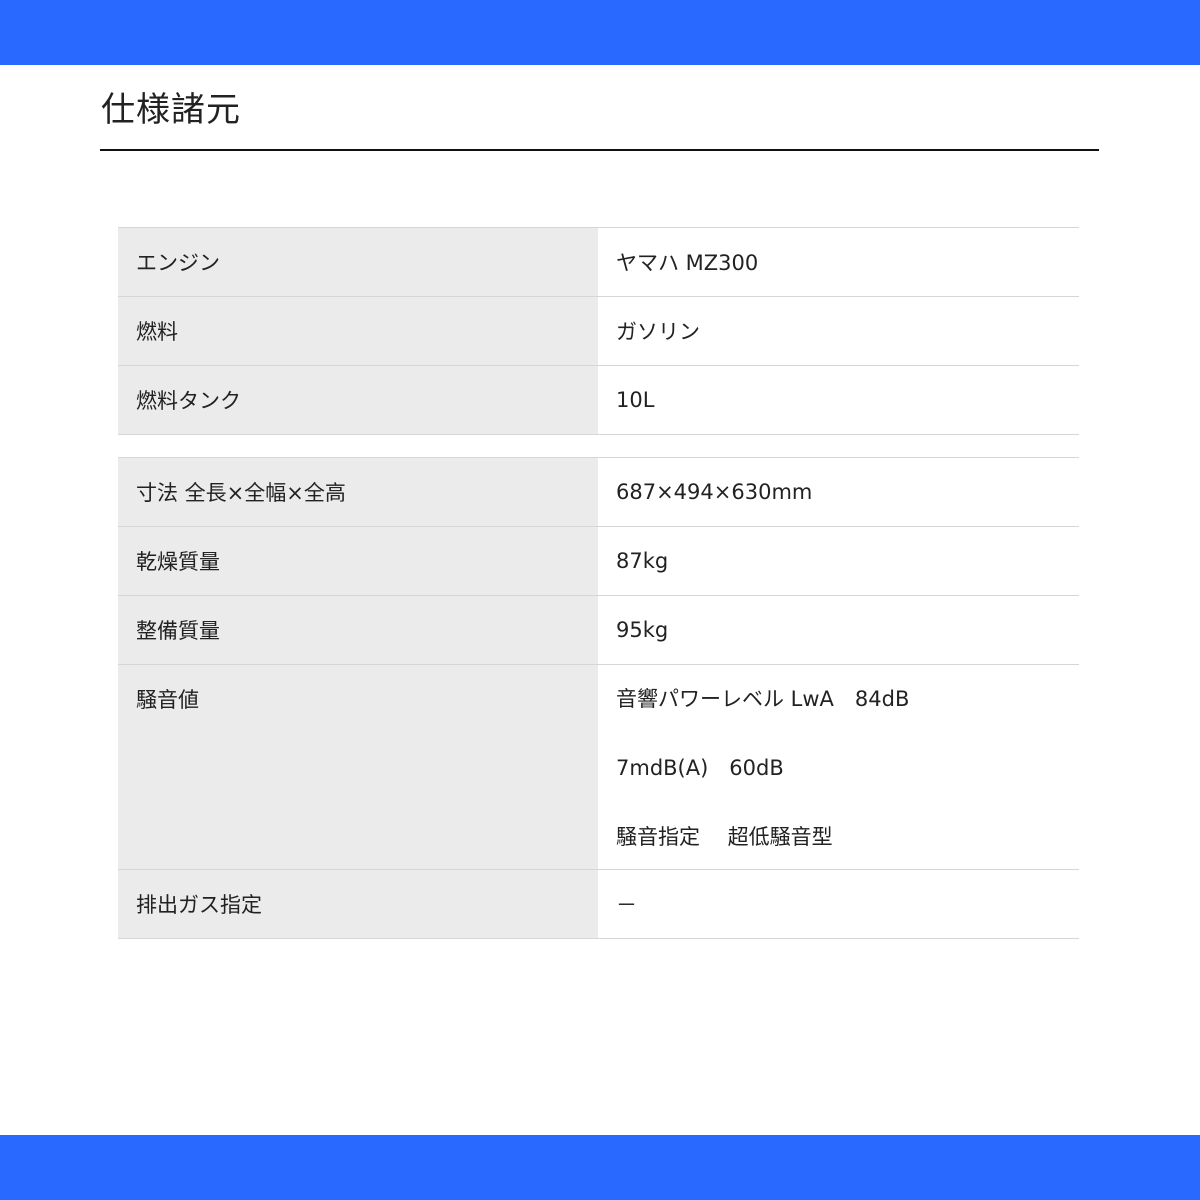 This screenshot has width=1200, height=1200. What do you see at coordinates (358, 262) in the screenshot?
I see `spec-label-engine: エンジン` at bounding box center [358, 262].